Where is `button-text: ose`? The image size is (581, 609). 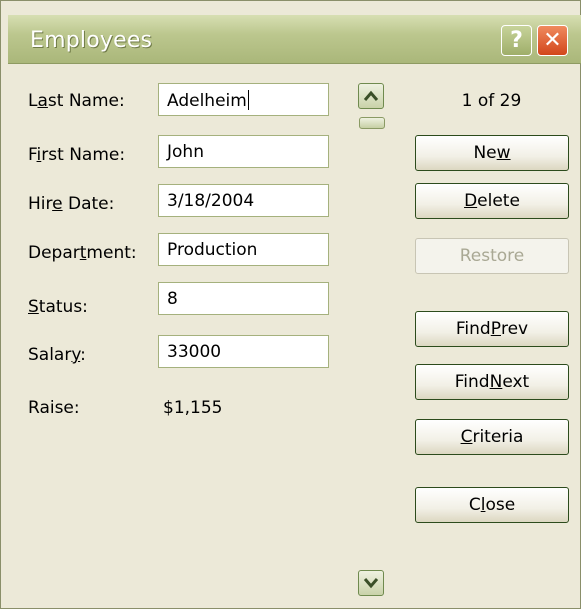
button-text: ose is located at coordinates (500, 505).